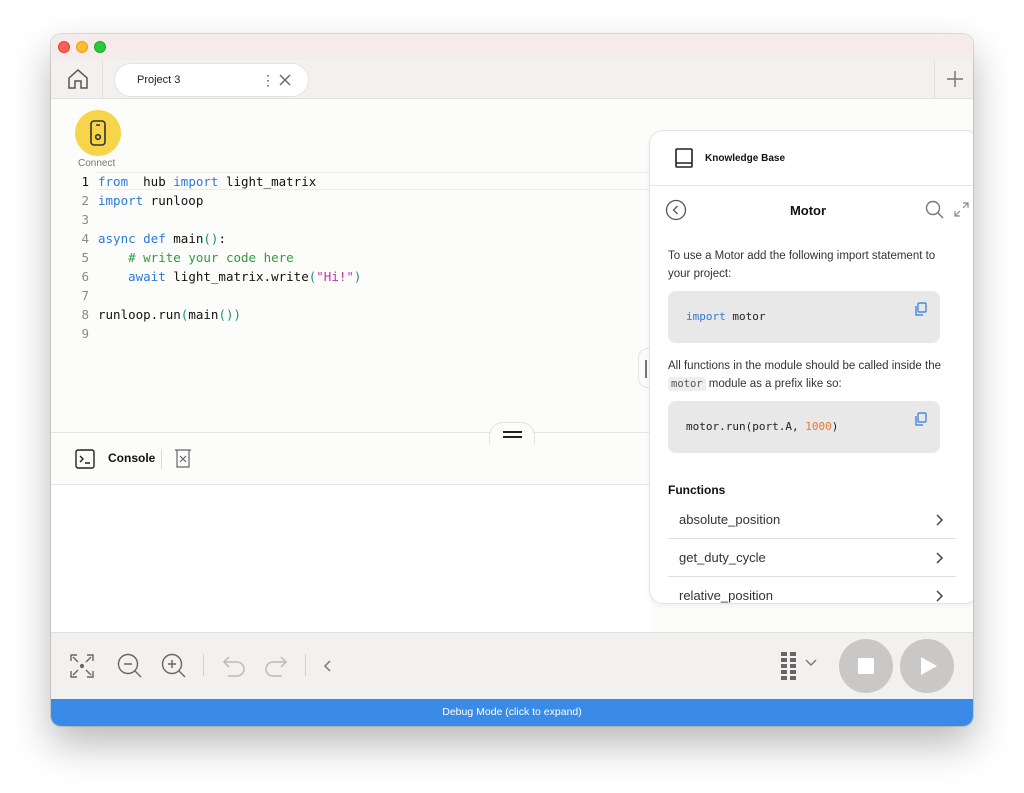  I want to click on terminal-icon, so click(85, 459).